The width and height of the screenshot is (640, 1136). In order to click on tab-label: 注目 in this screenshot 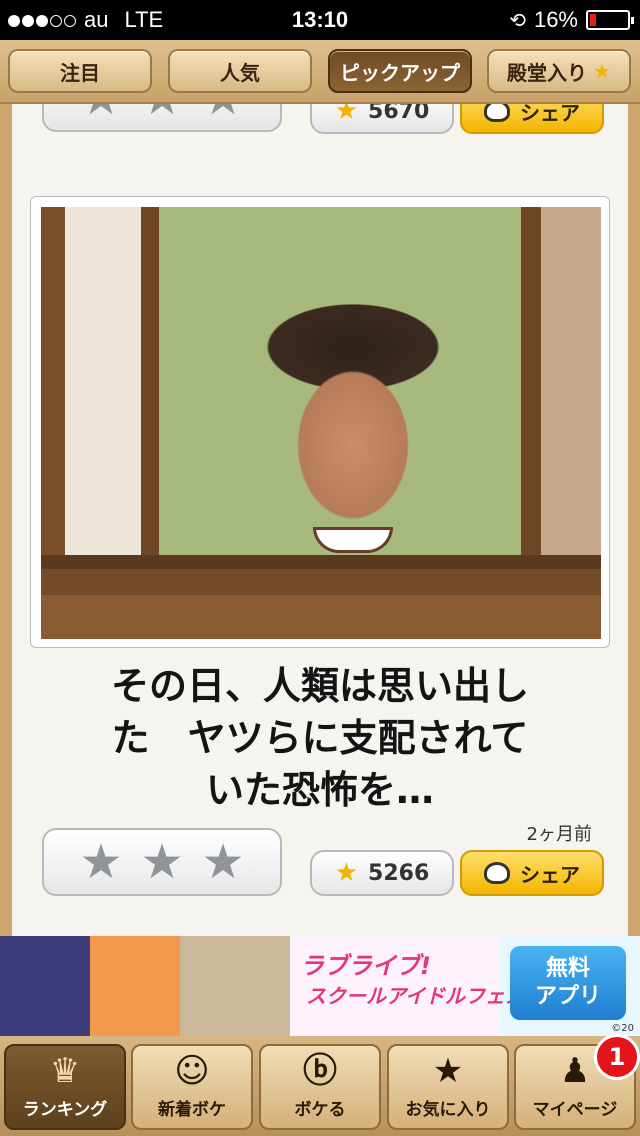, I will do `click(80, 72)`.